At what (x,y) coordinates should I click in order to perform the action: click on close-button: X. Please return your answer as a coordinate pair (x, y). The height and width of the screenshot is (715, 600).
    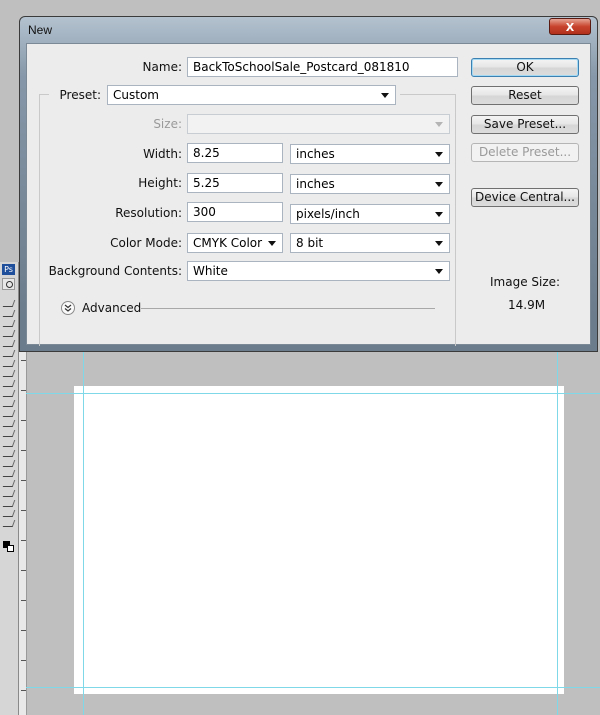
    Looking at the image, I should click on (570, 26).